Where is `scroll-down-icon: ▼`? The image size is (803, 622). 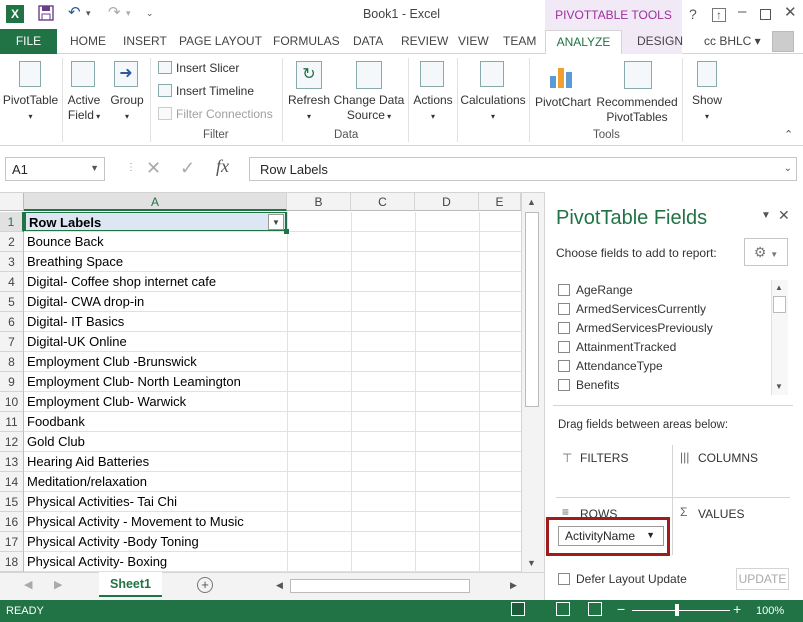
scroll-down-icon: ▼ is located at coordinates (531, 563).